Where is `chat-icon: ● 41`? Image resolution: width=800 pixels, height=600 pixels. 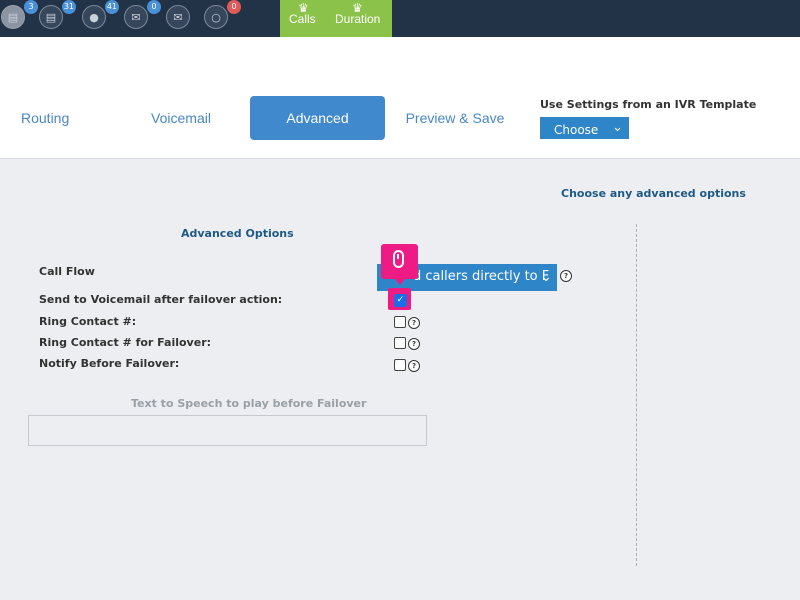
chat-icon: ● 41 is located at coordinates (100, 14).